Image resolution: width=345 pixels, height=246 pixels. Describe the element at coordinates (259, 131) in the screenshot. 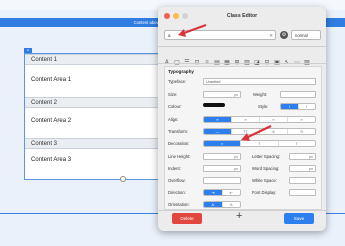

I see `arrow-line-decoration` at that location.